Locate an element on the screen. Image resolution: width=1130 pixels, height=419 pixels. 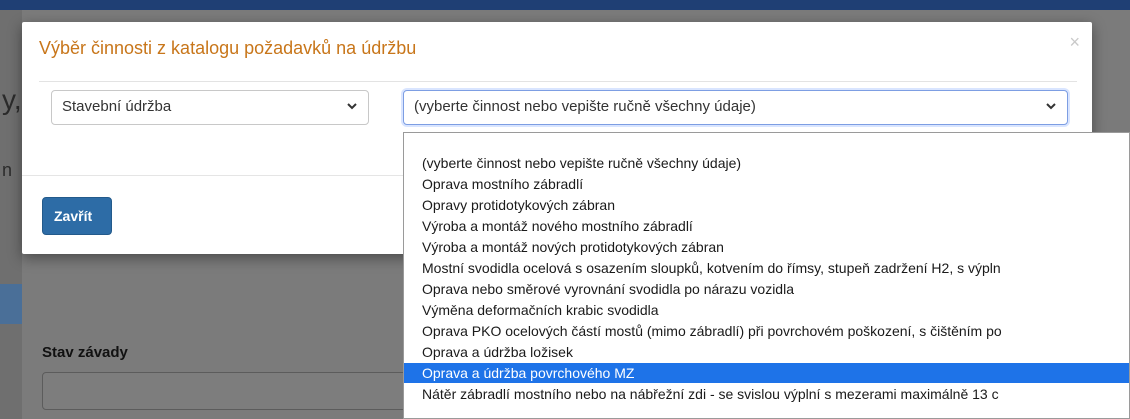
background-text-fragment: y, is located at coordinates (12, 99).